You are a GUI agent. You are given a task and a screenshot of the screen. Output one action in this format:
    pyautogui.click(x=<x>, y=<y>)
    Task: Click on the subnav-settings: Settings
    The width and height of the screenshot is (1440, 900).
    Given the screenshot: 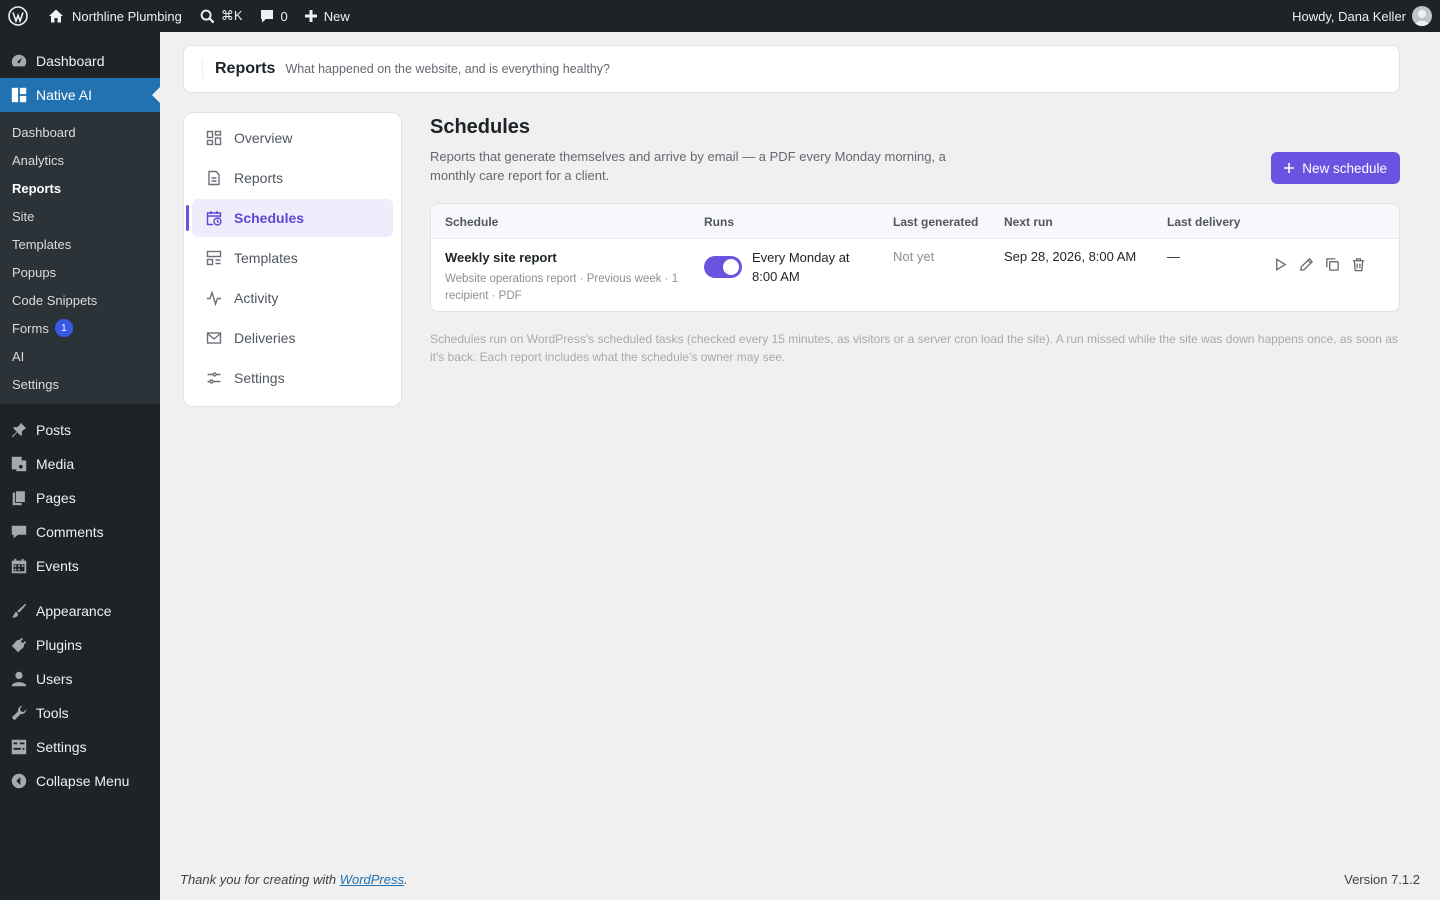 What is the action you would take?
    pyautogui.click(x=292, y=378)
    